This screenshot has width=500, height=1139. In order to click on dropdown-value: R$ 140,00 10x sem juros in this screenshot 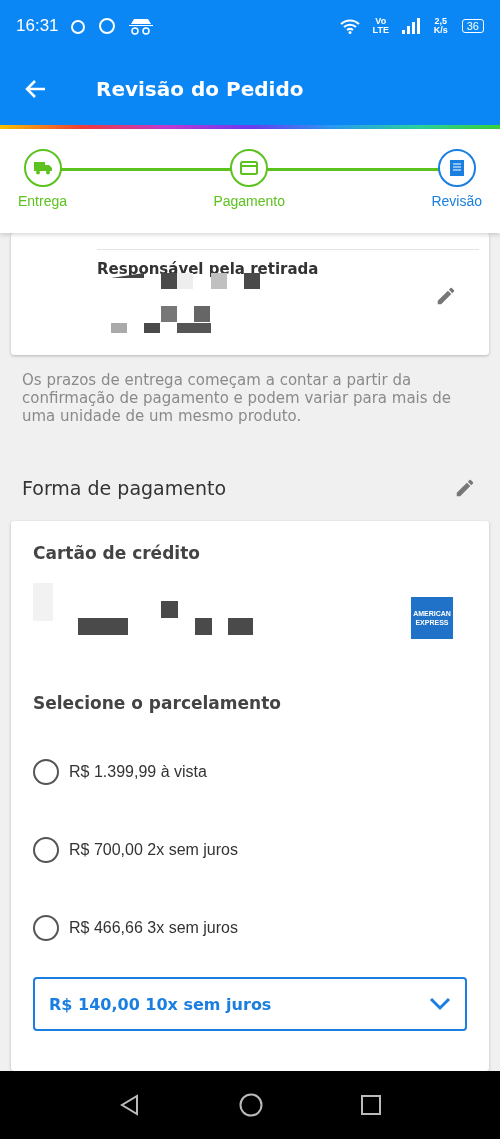, I will do `click(160, 1004)`.